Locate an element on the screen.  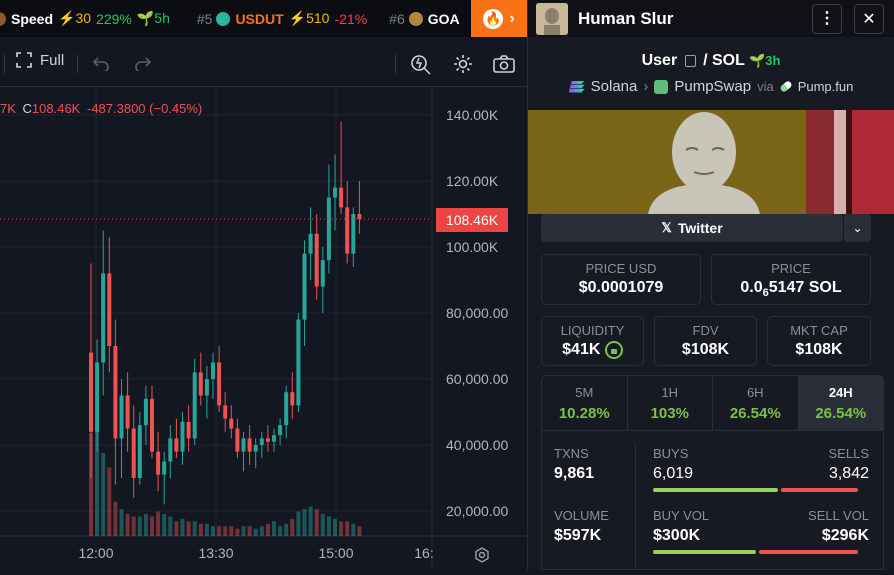
tab-6h: 6H 26.54% is located at coordinates (756, 403).